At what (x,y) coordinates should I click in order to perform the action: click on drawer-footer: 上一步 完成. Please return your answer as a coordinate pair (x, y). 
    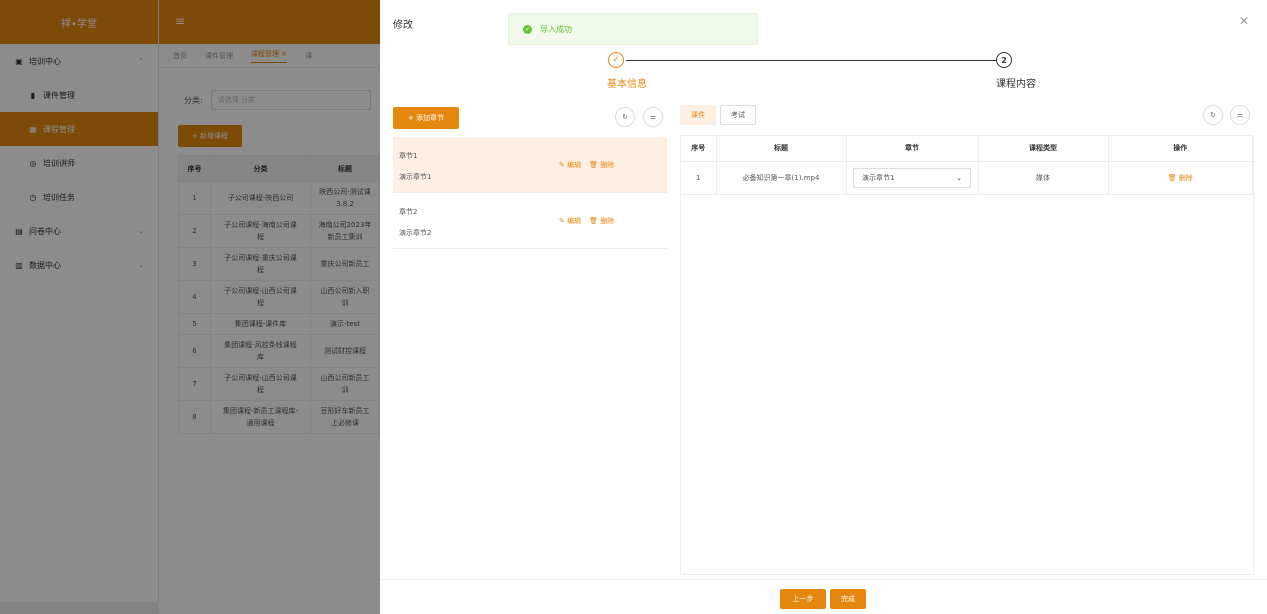
    Looking at the image, I should click on (823, 596).